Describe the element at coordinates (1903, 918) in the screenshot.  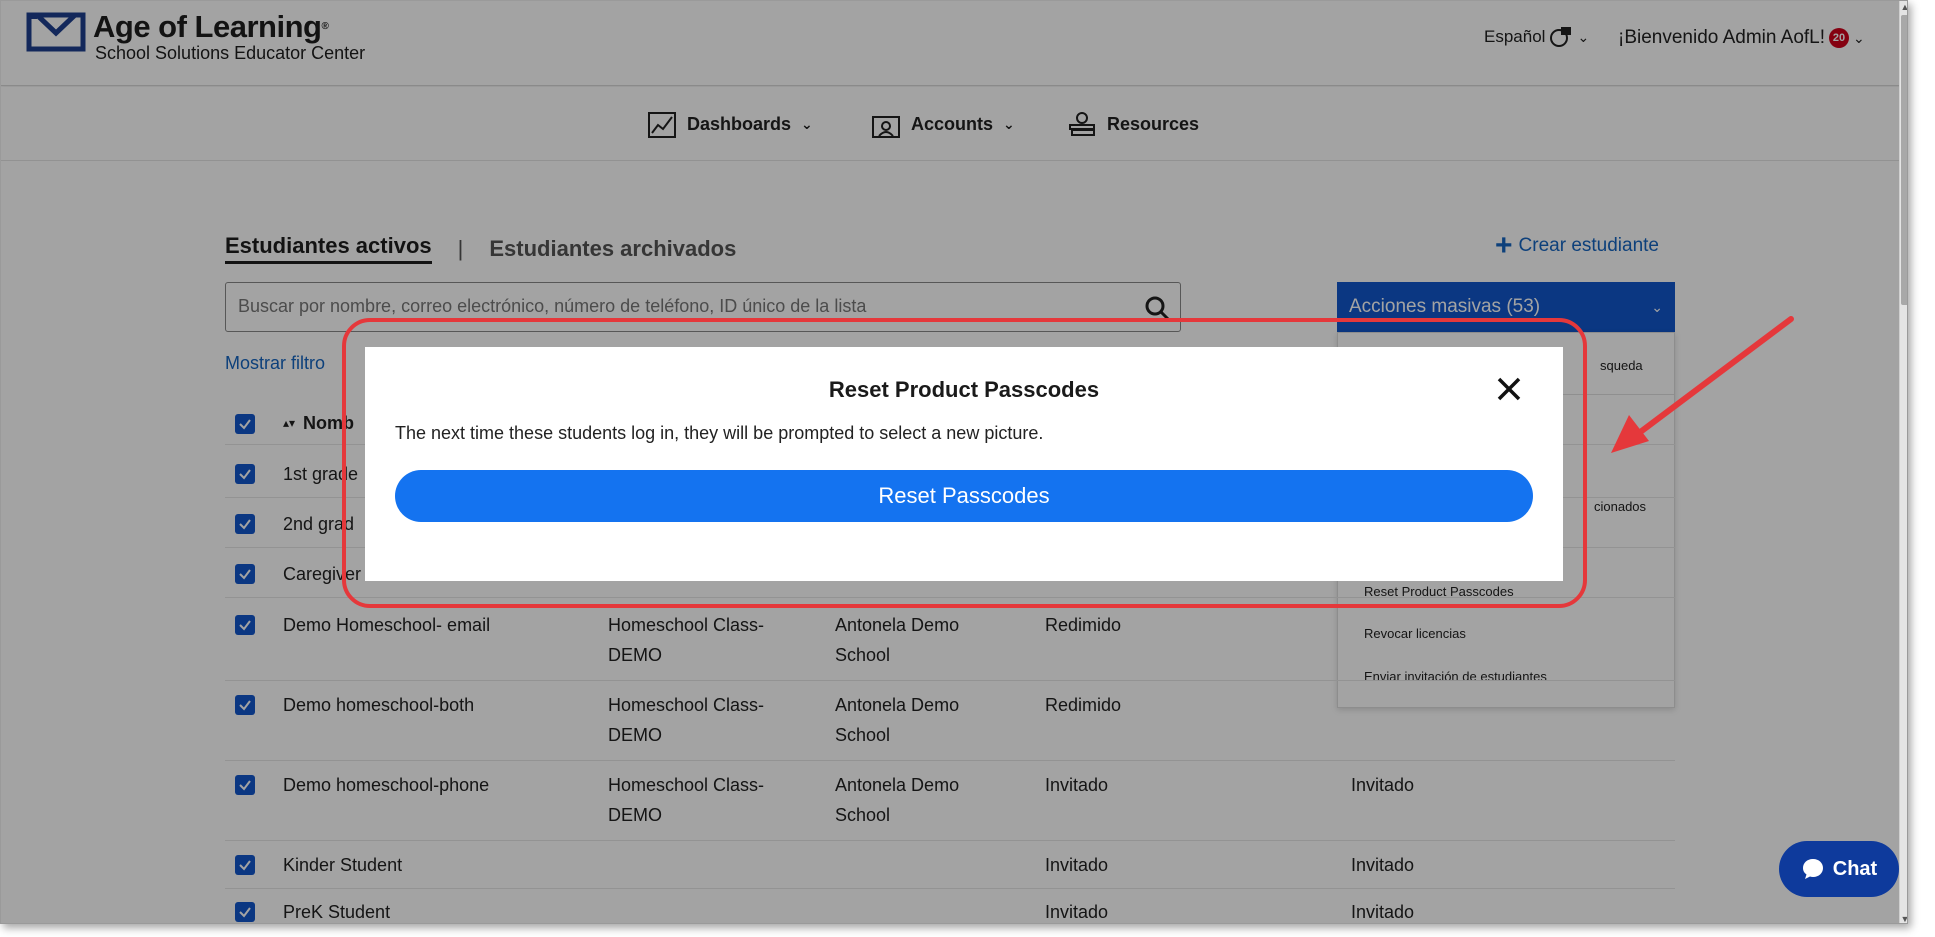
I see `scroll-down-icon: ▼` at that location.